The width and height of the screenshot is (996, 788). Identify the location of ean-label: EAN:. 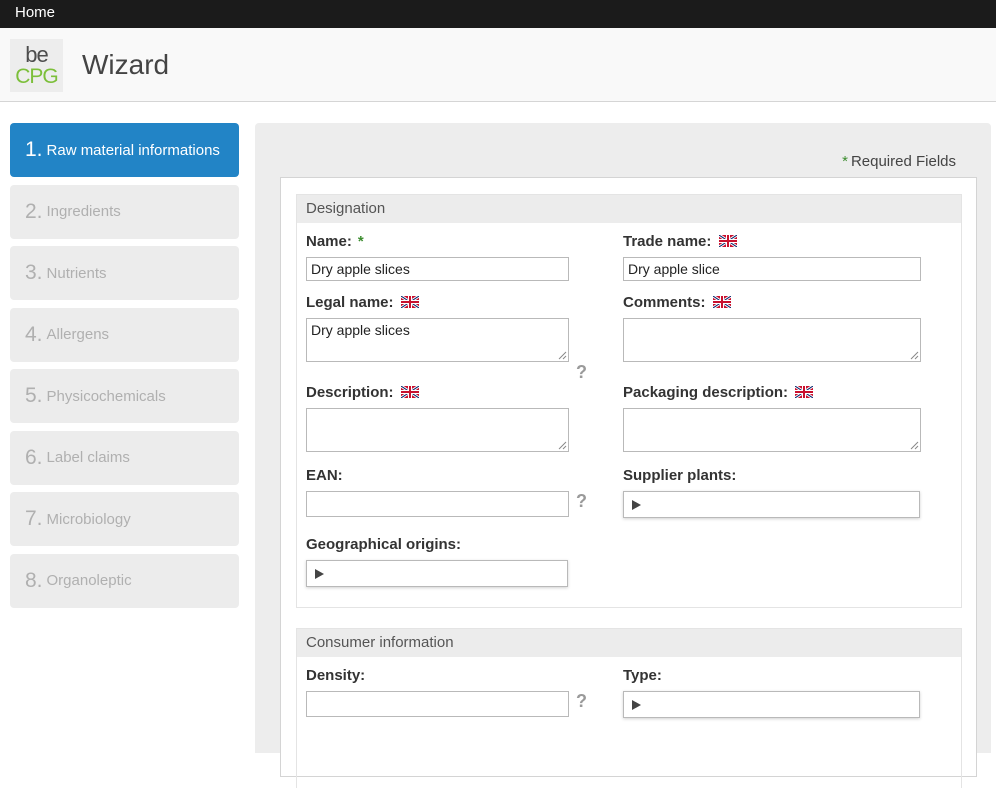
(324, 475).